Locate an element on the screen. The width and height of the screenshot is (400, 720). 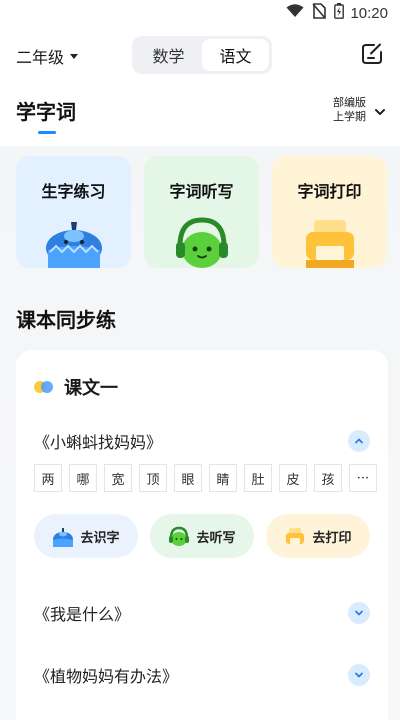
feature-cards: 生字练习 字词听写 字词打印 is located at coordinates (202, 212).